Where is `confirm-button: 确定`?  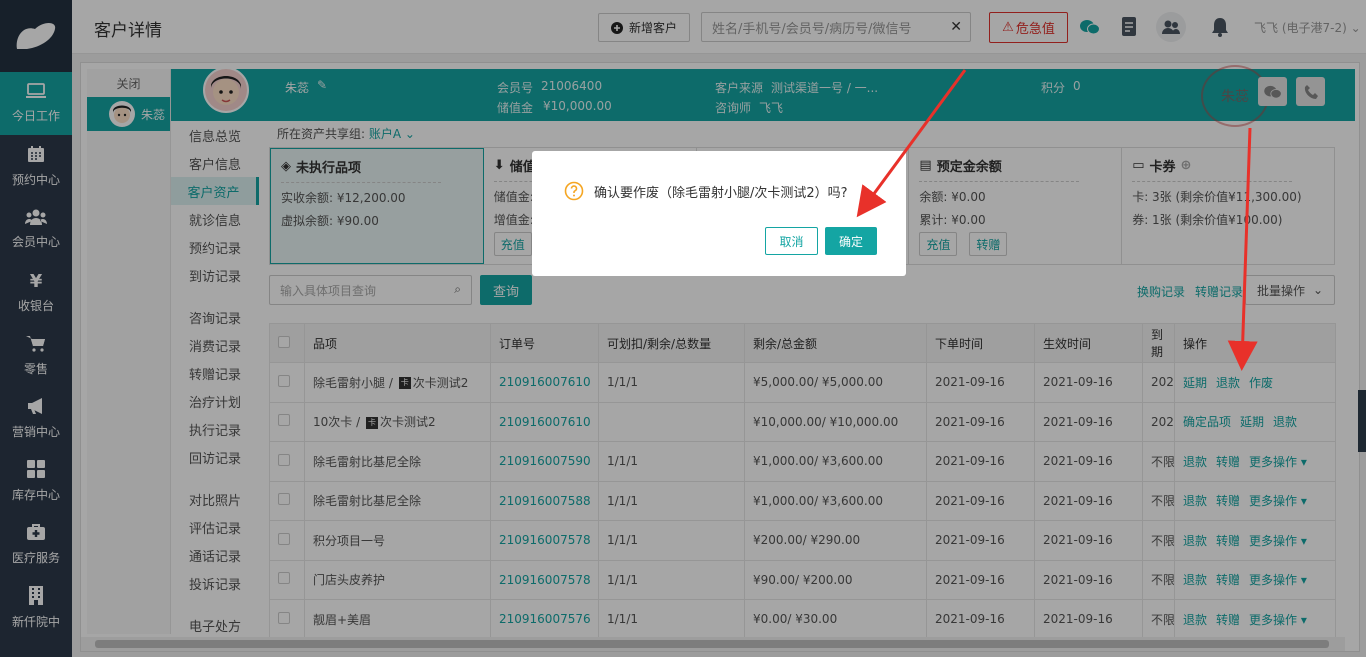 confirm-button: 确定 is located at coordinates (851, 241).